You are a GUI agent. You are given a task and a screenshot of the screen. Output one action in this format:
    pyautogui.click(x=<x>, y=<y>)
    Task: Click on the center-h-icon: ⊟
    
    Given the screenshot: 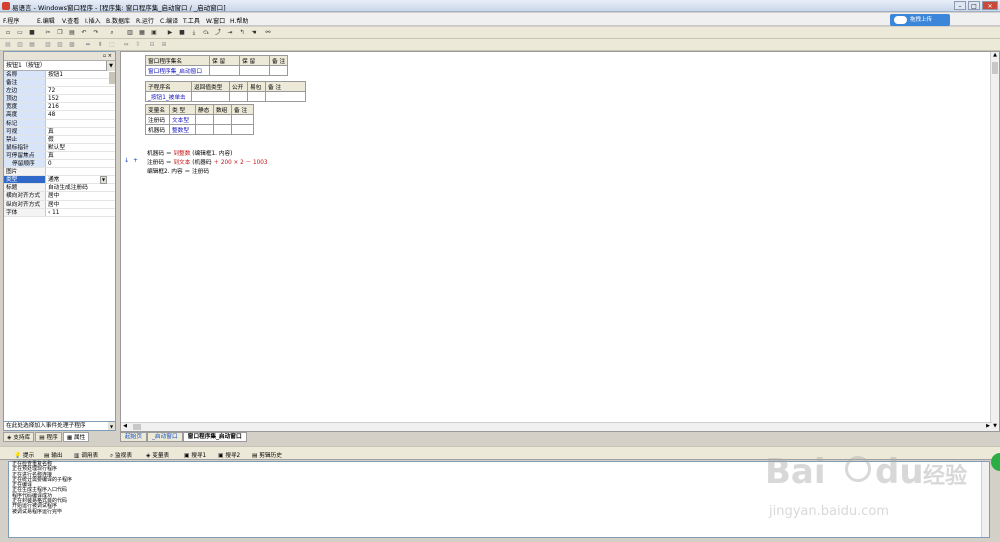 What is the action you would take?
    pyautogui.click(x=152, y=45)
    